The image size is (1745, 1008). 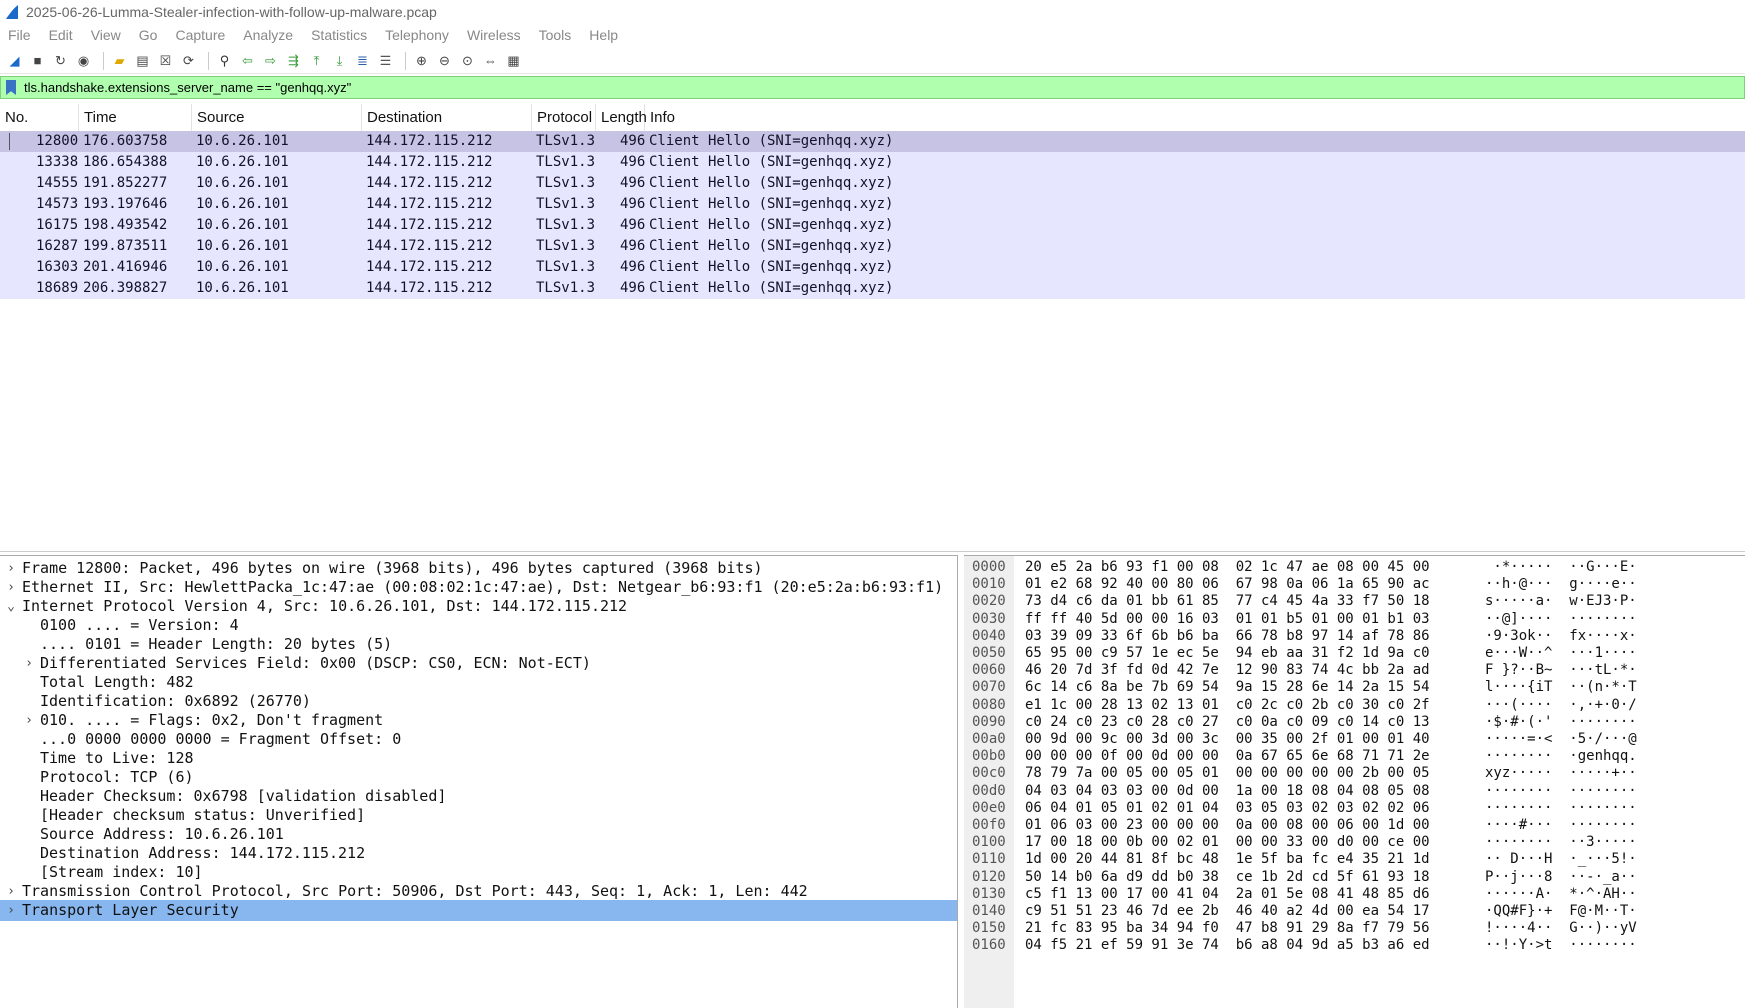 I want to click on menu-tools: Tools, so click(x=555, y=35).